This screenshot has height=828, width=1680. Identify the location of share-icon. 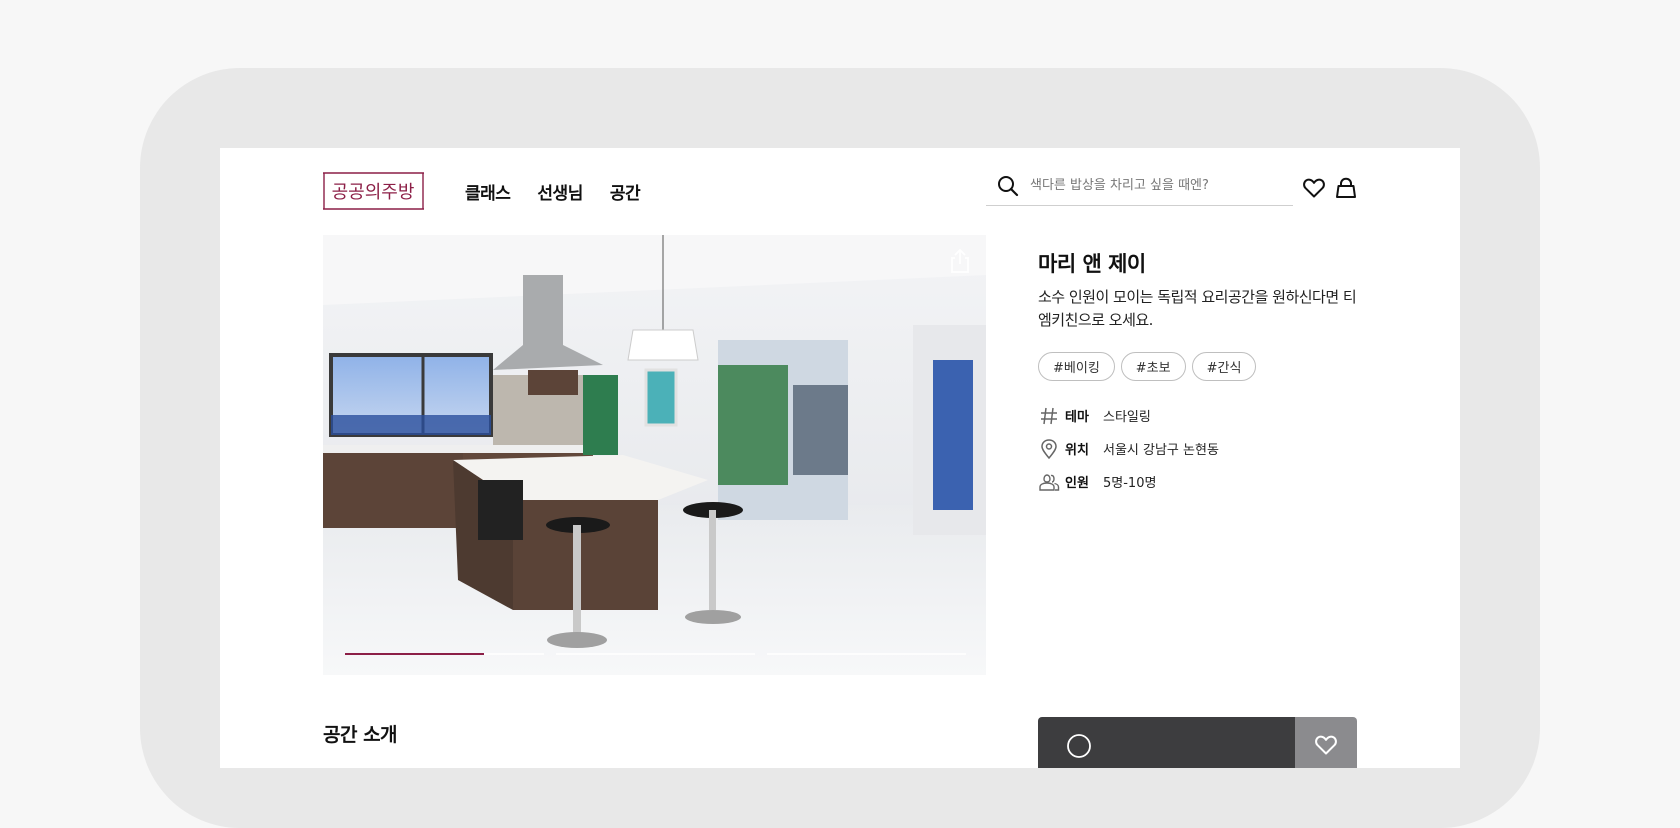
(960, 261).